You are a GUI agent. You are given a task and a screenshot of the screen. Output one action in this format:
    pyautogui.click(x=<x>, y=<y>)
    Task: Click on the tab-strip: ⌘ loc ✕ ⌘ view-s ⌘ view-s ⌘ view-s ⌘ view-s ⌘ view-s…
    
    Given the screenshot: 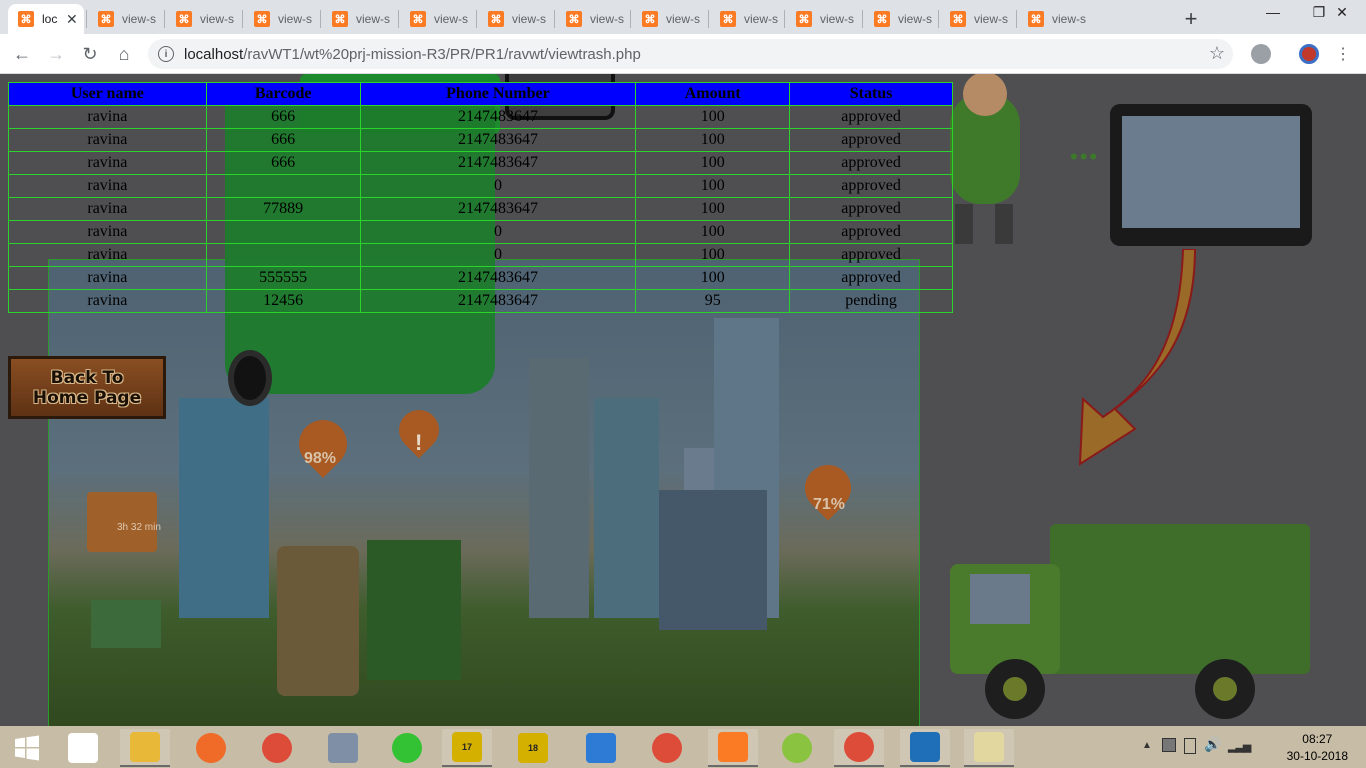 What is the action you would take?
    pyautogui.click(x=683, y=17)
    